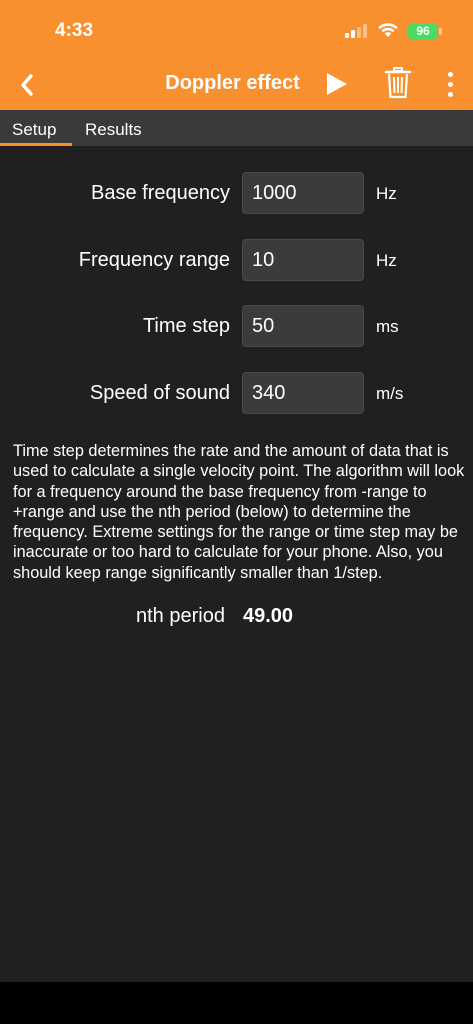  What do you see at coordinates (303, 393) in the screenshot?
I see `speed-of-sound-input` at bounding box center [303, 393].